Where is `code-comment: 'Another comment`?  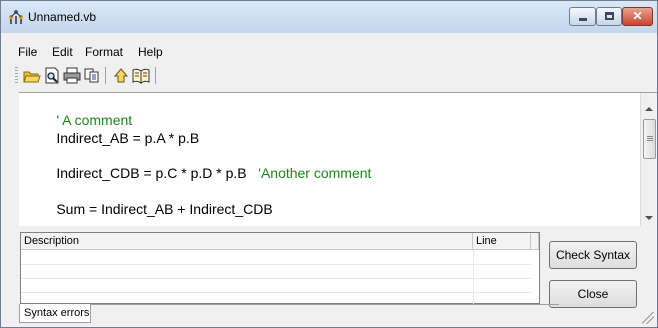
code-comment: 'Another comment is located at coordinates (315, 173).